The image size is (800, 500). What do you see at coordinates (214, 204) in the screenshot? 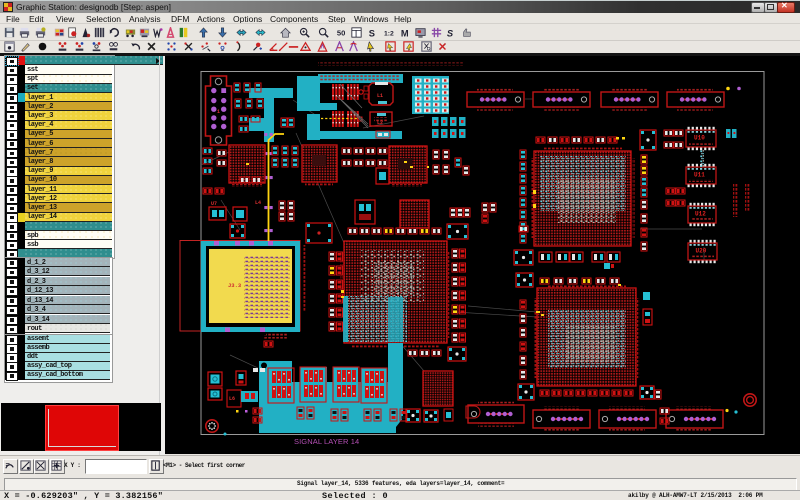
I see `svg-text: U7` at bounding box center [214, 204].